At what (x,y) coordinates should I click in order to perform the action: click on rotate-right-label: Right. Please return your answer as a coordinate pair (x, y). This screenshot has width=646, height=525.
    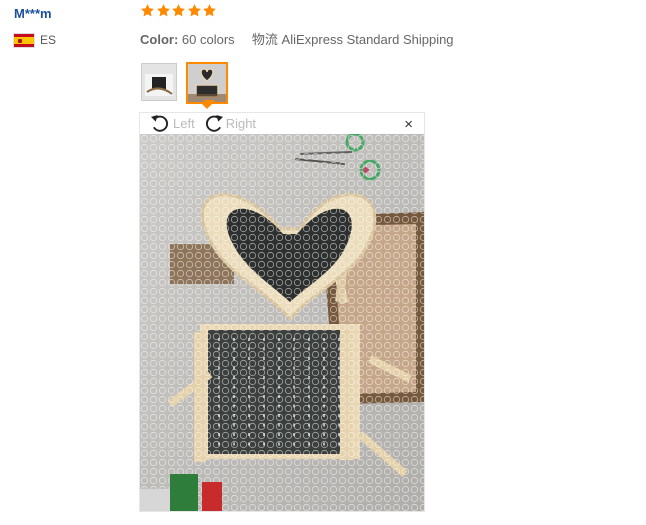
    Looking at the image, I should click on (241, 123).